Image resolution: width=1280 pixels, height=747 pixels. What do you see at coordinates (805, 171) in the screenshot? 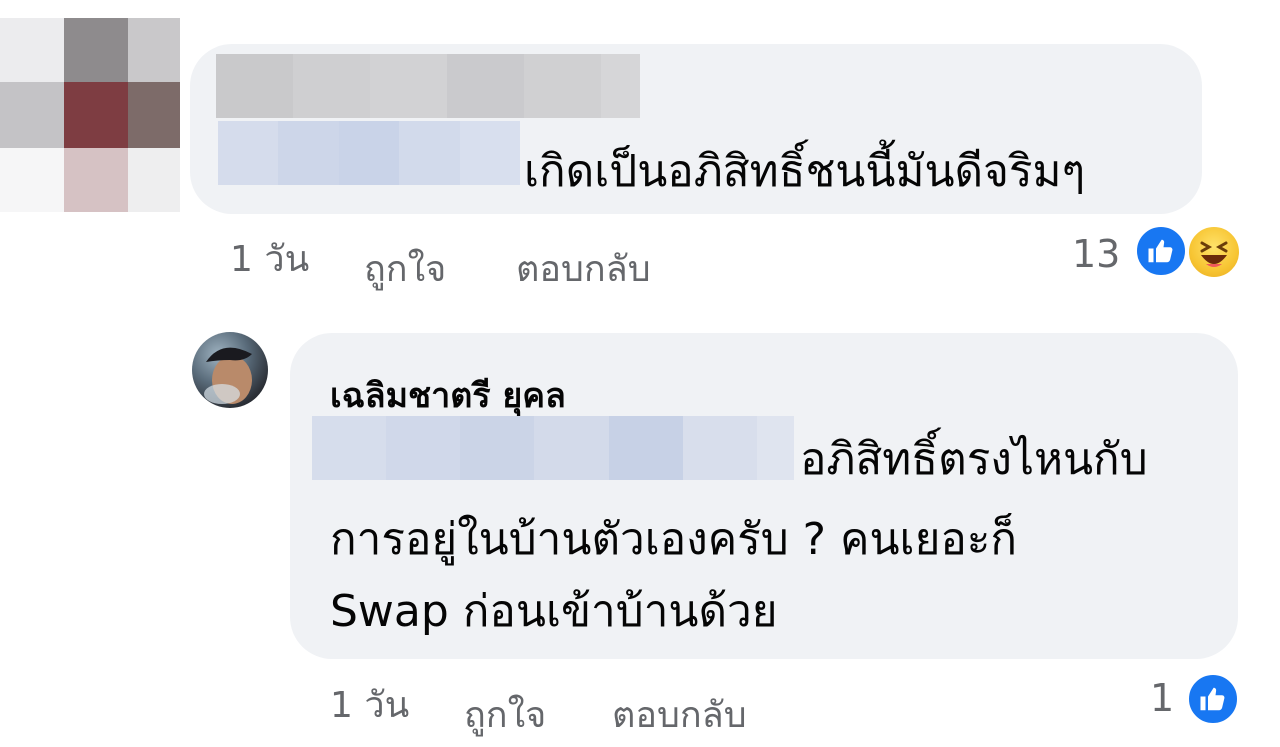
I see `comment-text: เกิดเป็นอภิสิทธิ์ชนนี้มันดีจริมๆ` at bounding box center [805, 171].